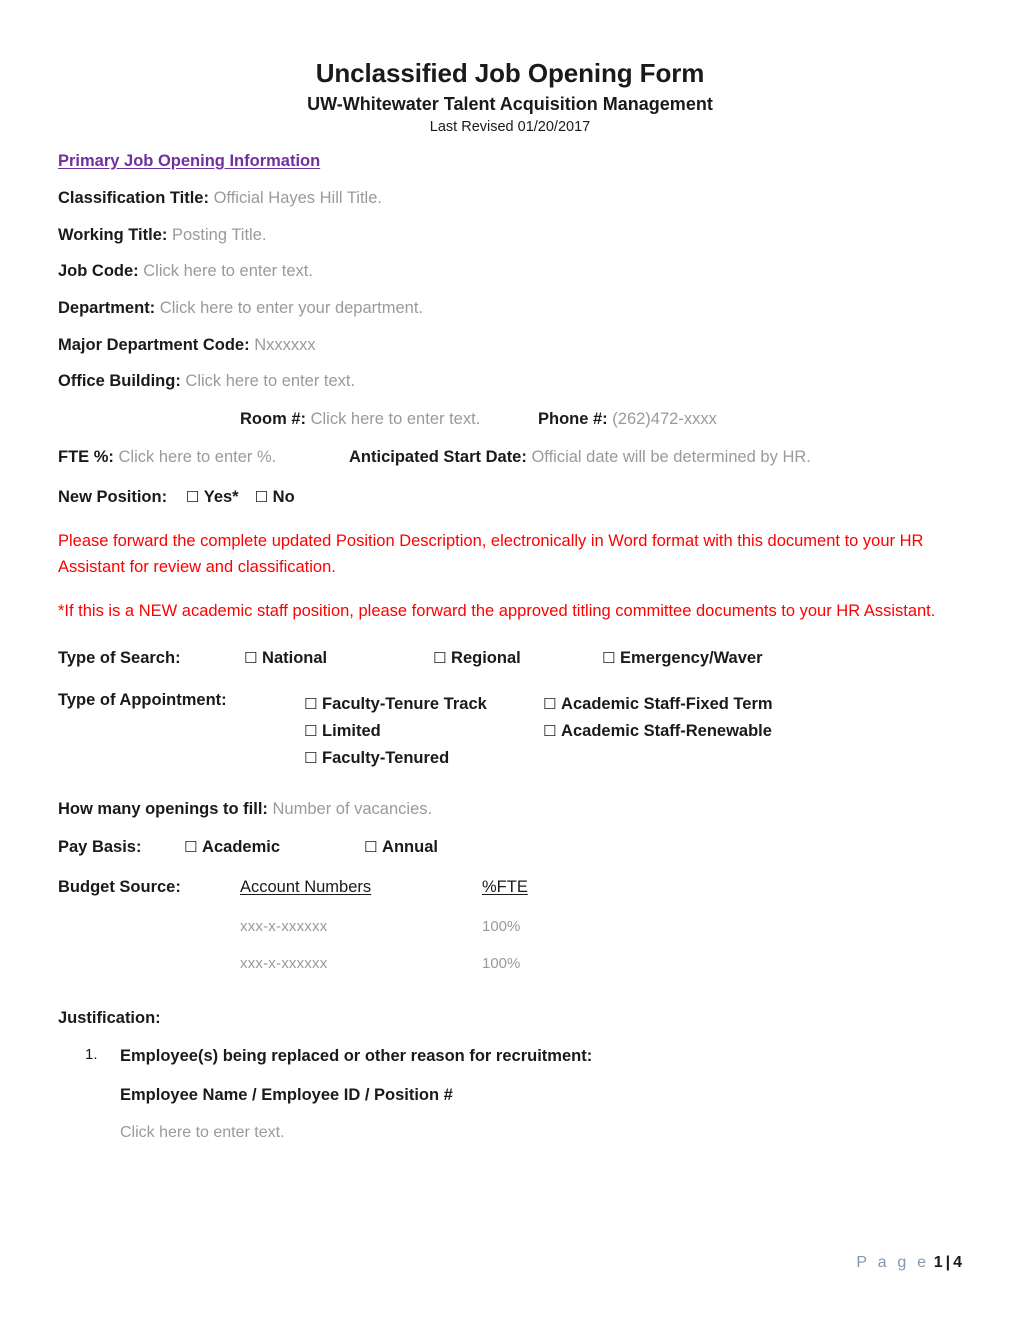  Describe the element at coordinates (212, 497) in the screenshot. I see `new-position-option-yes: ☐ Yes*` at that location.